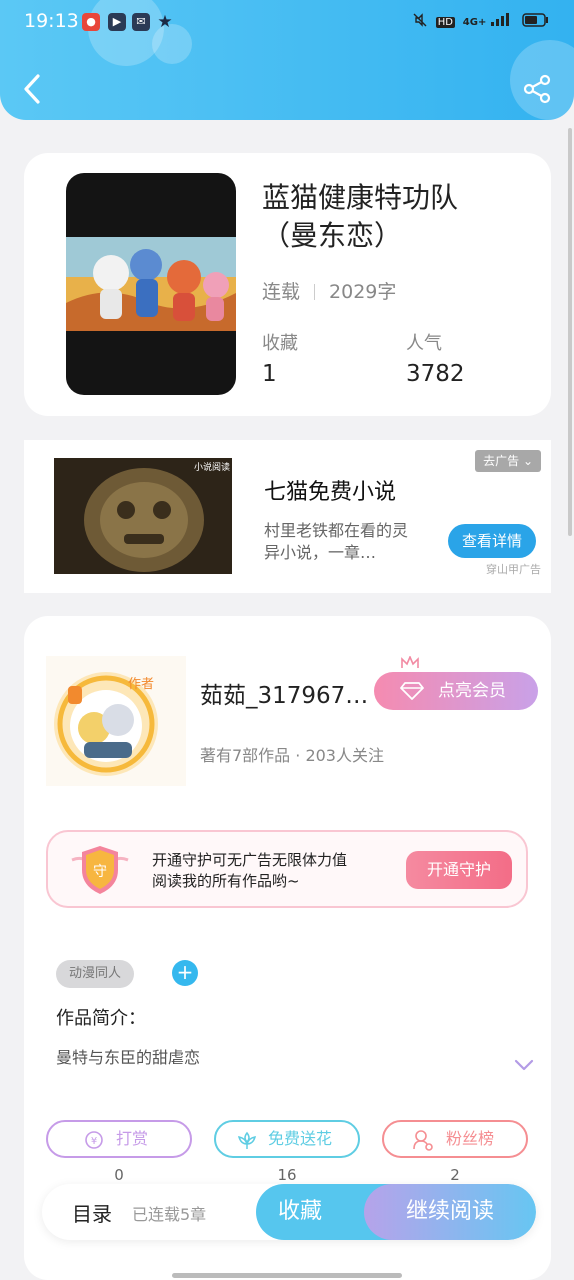 This screenshot has height=1280, width=574. What do you see at coordinates (141, 684) in the screenshot?
I see `author-badge: 作者` at bounding box center [141, 684].